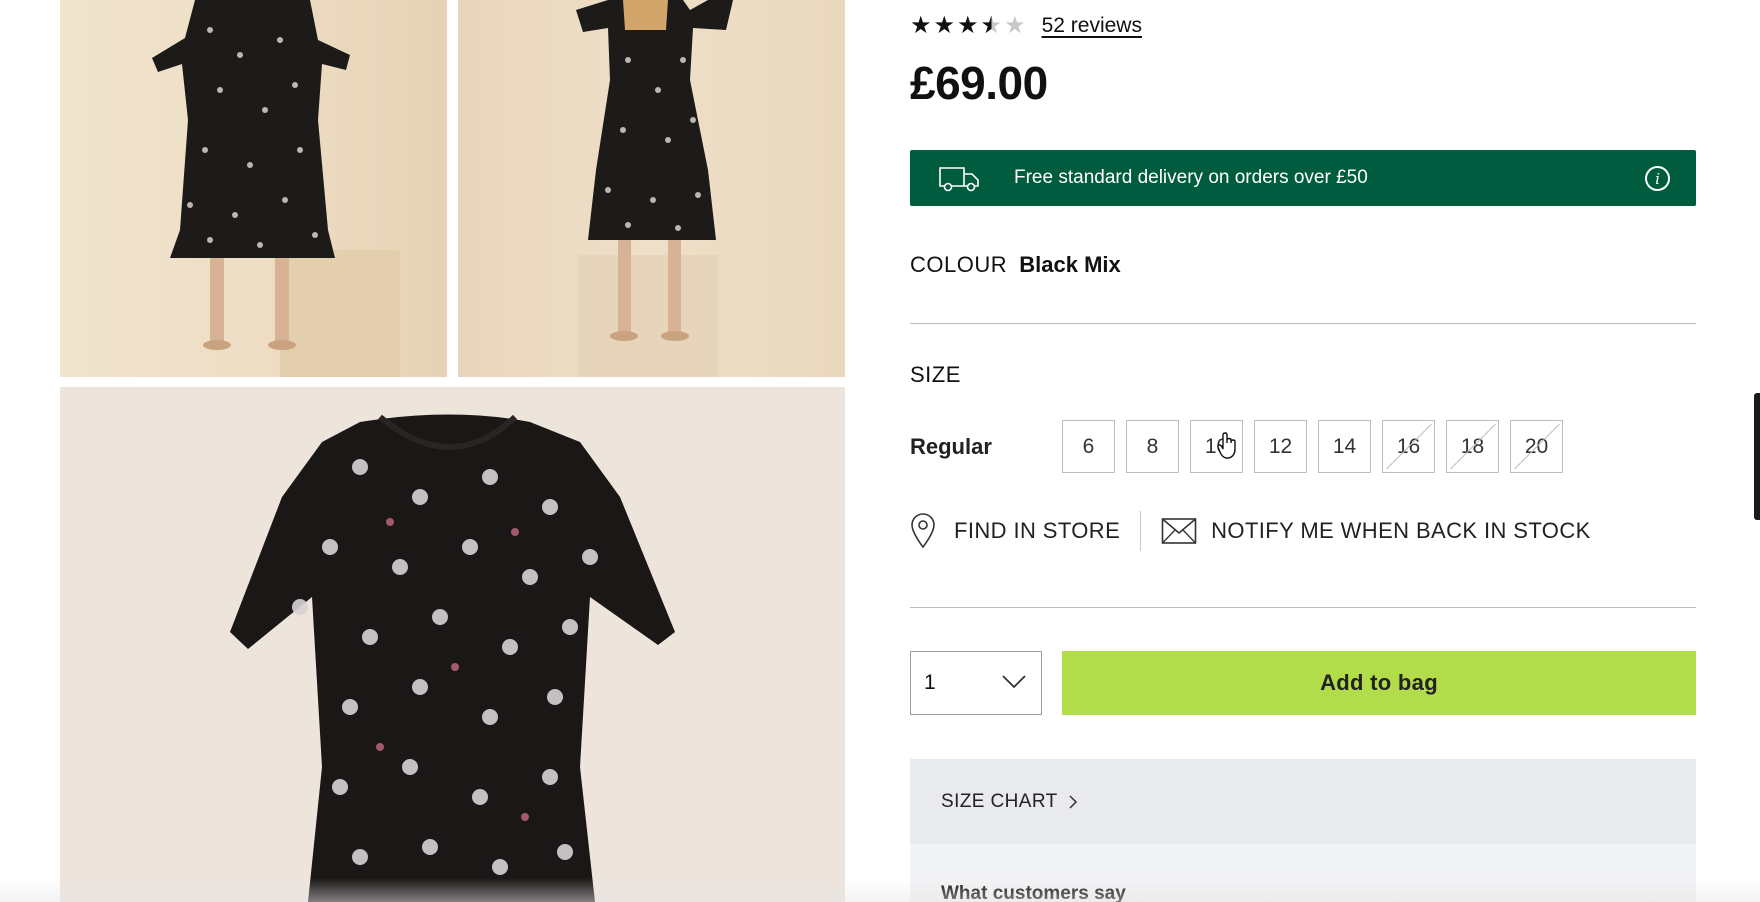 The width and height of the screenshot is (1760, 902). Describe the element at coordinates (1073, 801) in the screenshot. I see `chevron-right-icon` at that location.